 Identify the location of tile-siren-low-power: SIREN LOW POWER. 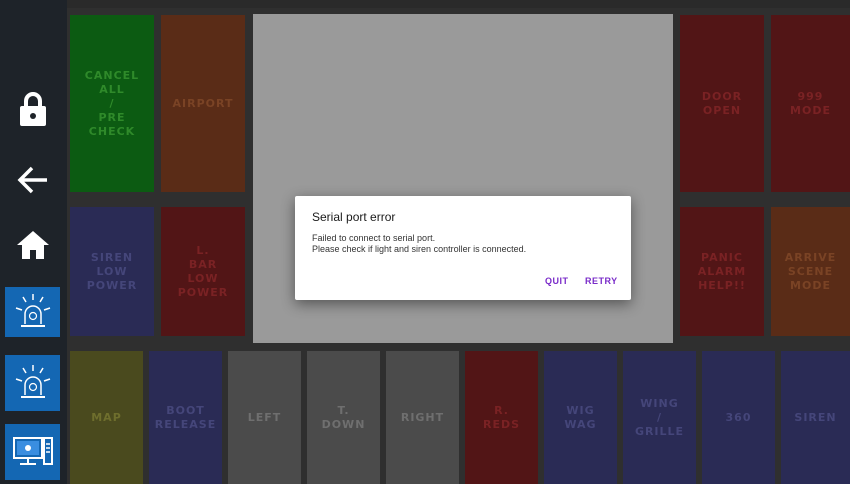
(112, 271).